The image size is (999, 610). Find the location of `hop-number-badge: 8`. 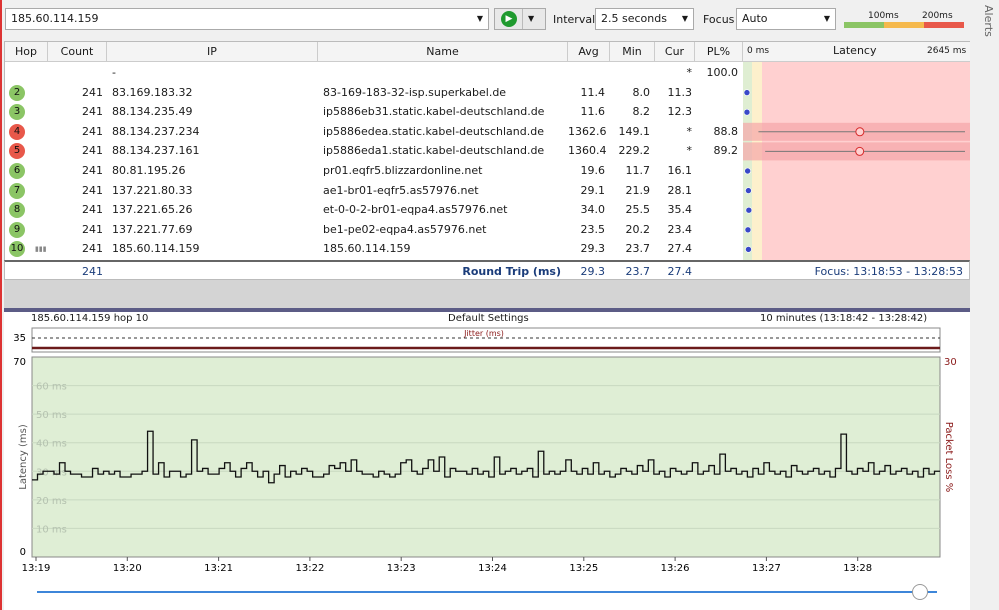

hop-number-badge: 8 is located at coordinates (17, 210).